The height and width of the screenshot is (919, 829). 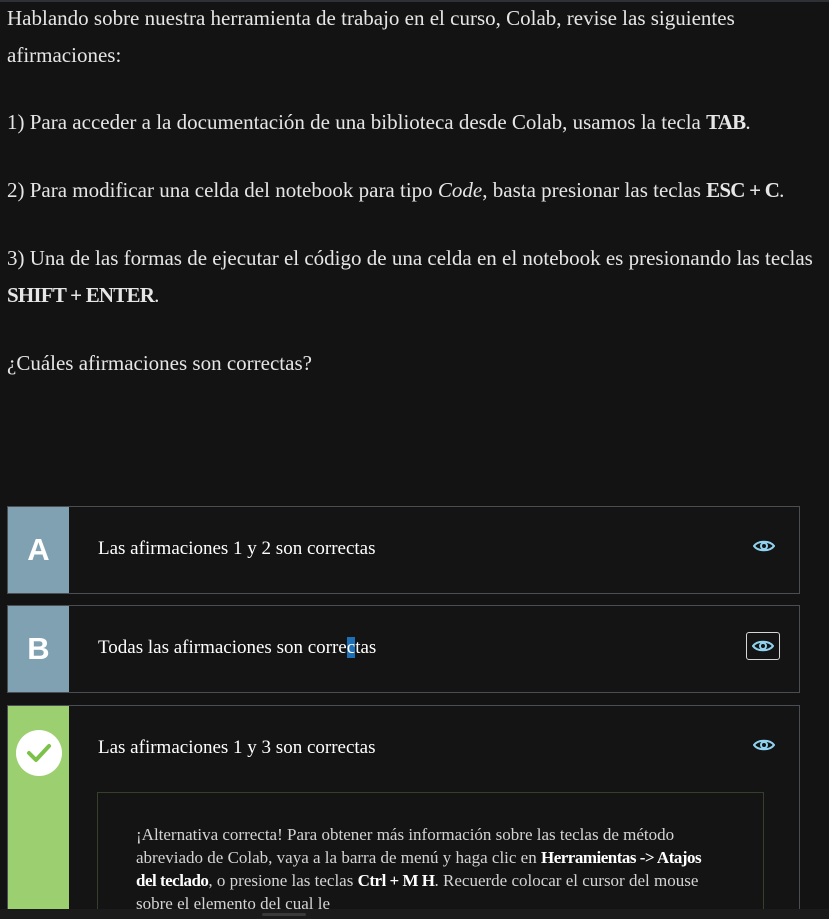 What do you see at coordinates (159, 363) in the screenshot?
I see `question-prompt: ¿Cuáles afirmaciones son correctas?` at bounding box center [159, 363].